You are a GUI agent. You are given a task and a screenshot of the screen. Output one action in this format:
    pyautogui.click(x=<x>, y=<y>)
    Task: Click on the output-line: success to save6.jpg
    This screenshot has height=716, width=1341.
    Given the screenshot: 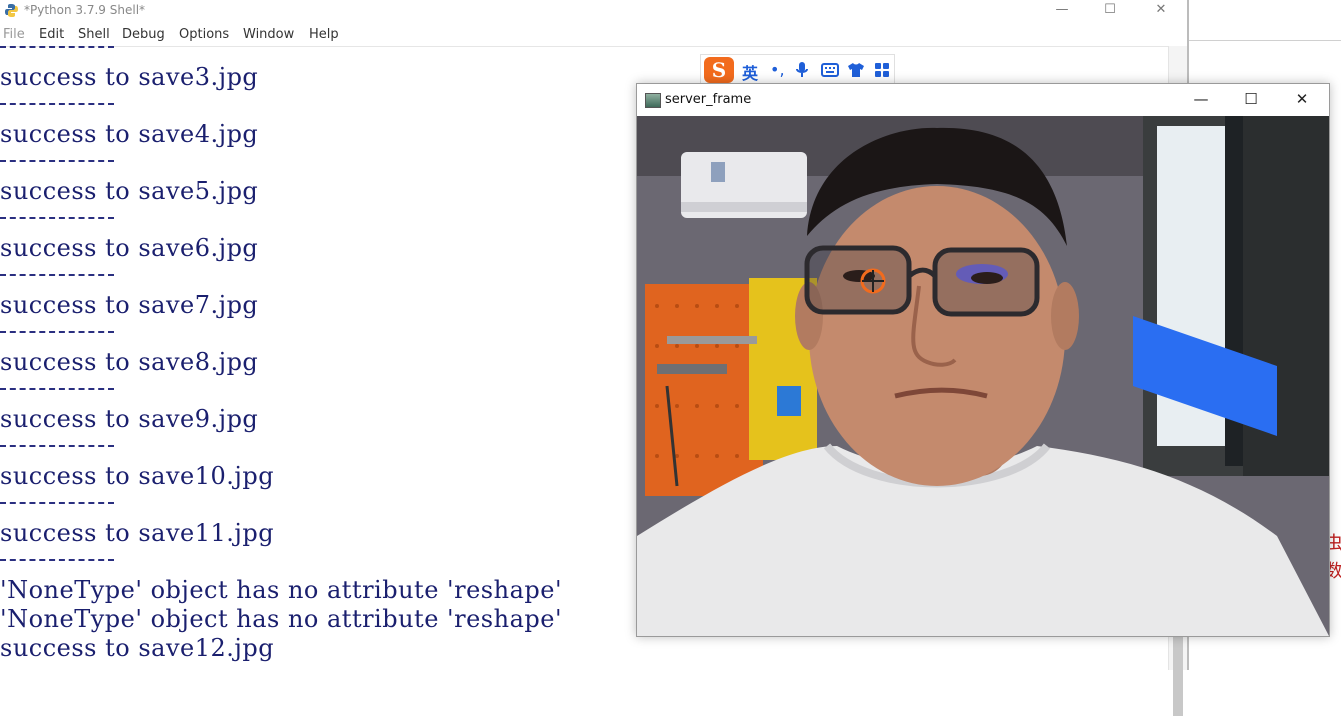 What is the action you would take?
    pyautogui.click(x=129, y=248)
    